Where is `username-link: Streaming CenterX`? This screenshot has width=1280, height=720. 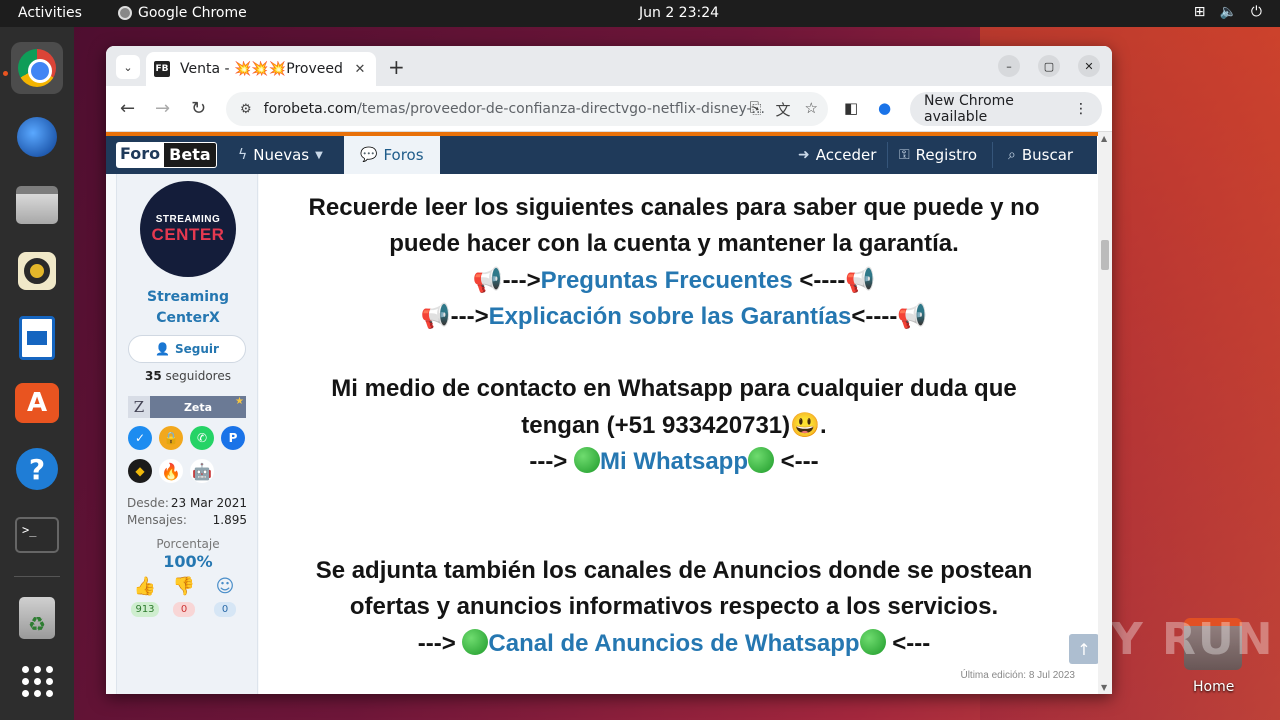 username-link: Streaming CenterX is located at coordinates (188, 308).